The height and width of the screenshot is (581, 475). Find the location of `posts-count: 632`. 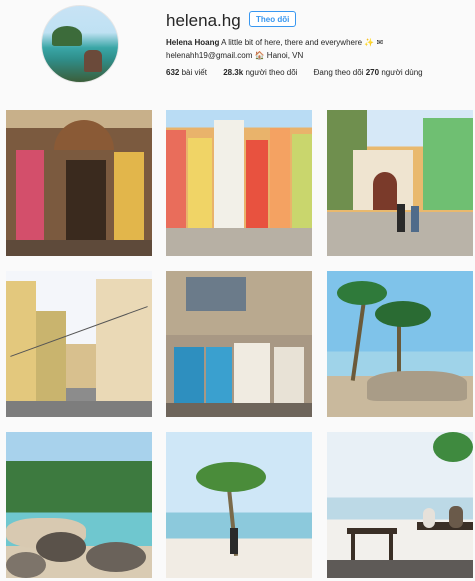

posts-count: 632 is located at coordinates (173, 72).